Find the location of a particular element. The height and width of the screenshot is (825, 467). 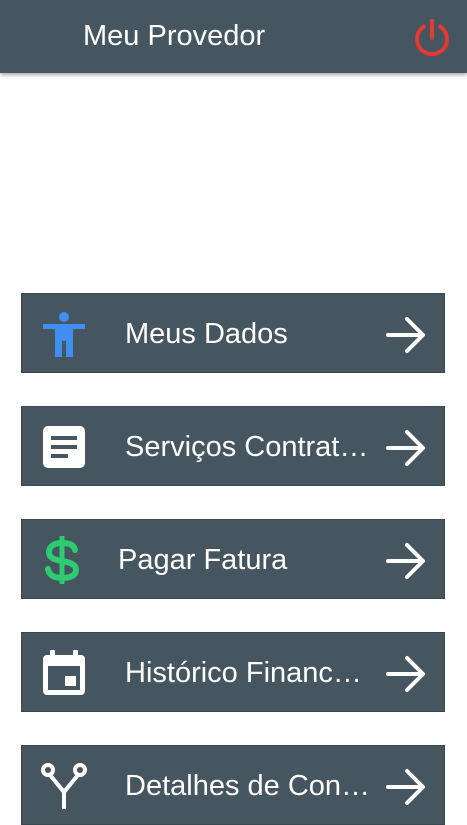

logout-button is located at coordinates (432, 38).